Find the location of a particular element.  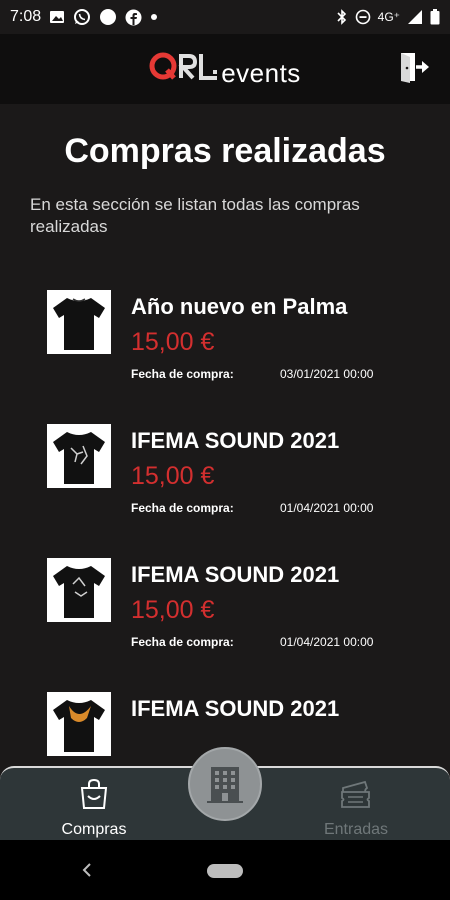

brand-logo: events is located at coordinates (225, 69).